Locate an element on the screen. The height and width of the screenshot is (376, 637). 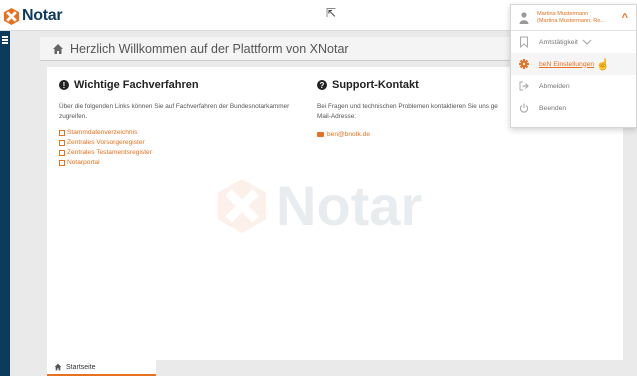
menu-label: Amtstätigkeit is located at coordinates (558, 42).